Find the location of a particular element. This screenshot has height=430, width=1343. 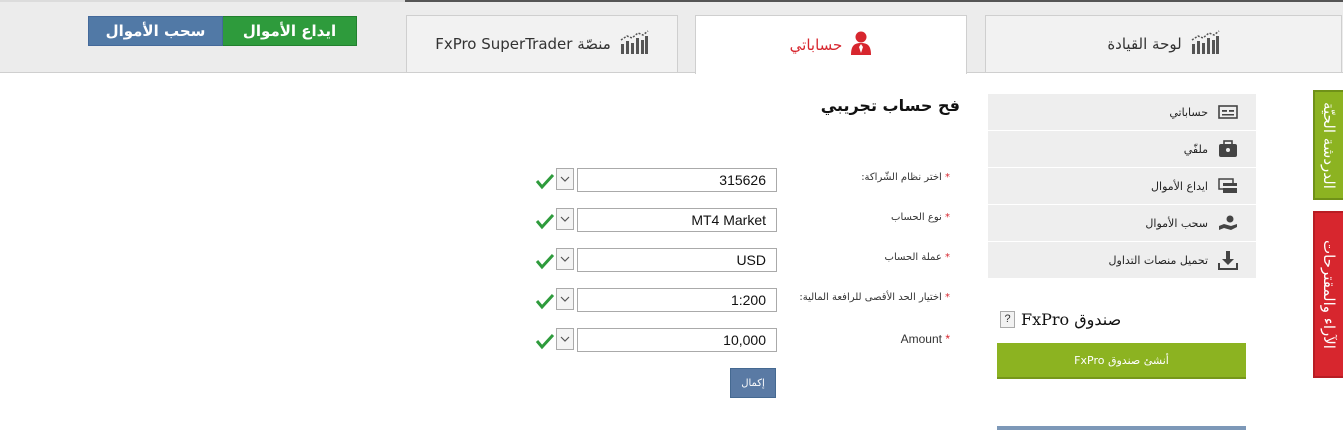

sidebar-item-my-accounts: حساباتي is located at coordinates (1122, 112).